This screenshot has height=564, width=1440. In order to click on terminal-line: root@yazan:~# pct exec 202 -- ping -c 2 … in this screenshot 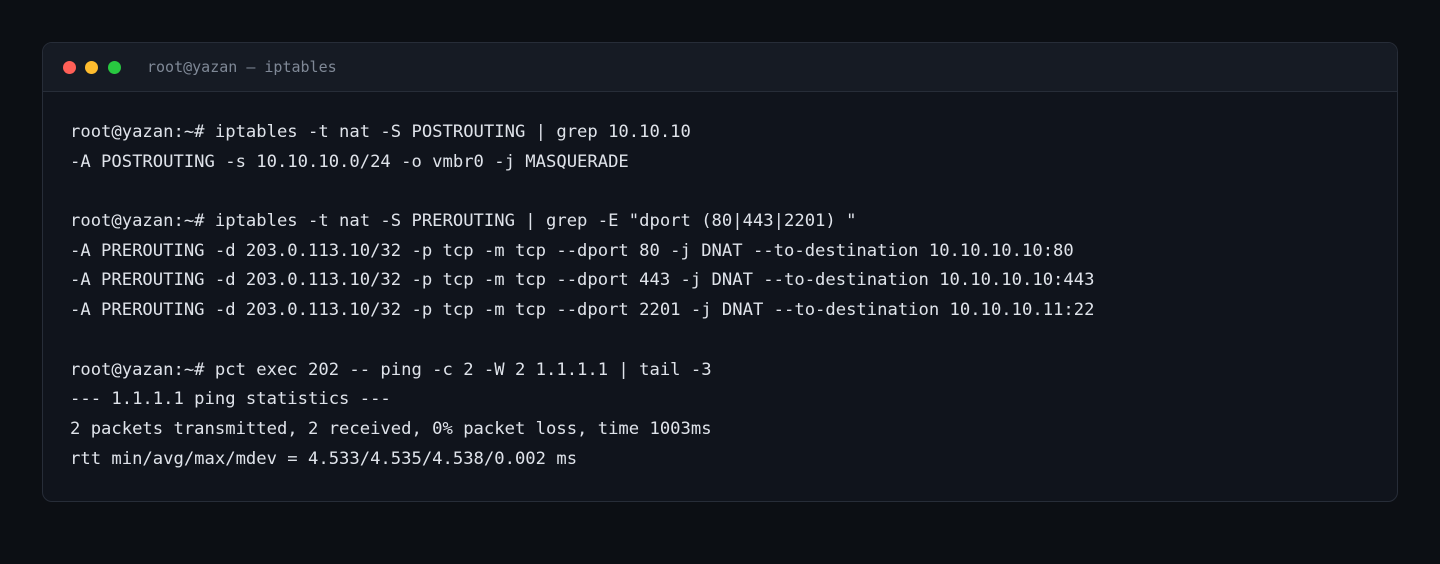, I will do `click(391, 369)`.